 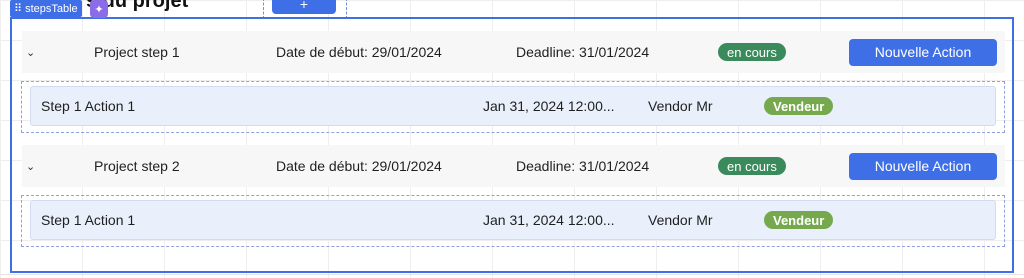 I want to click on component-tag: ⠿ stepsTable, so click(x=46, y=8).